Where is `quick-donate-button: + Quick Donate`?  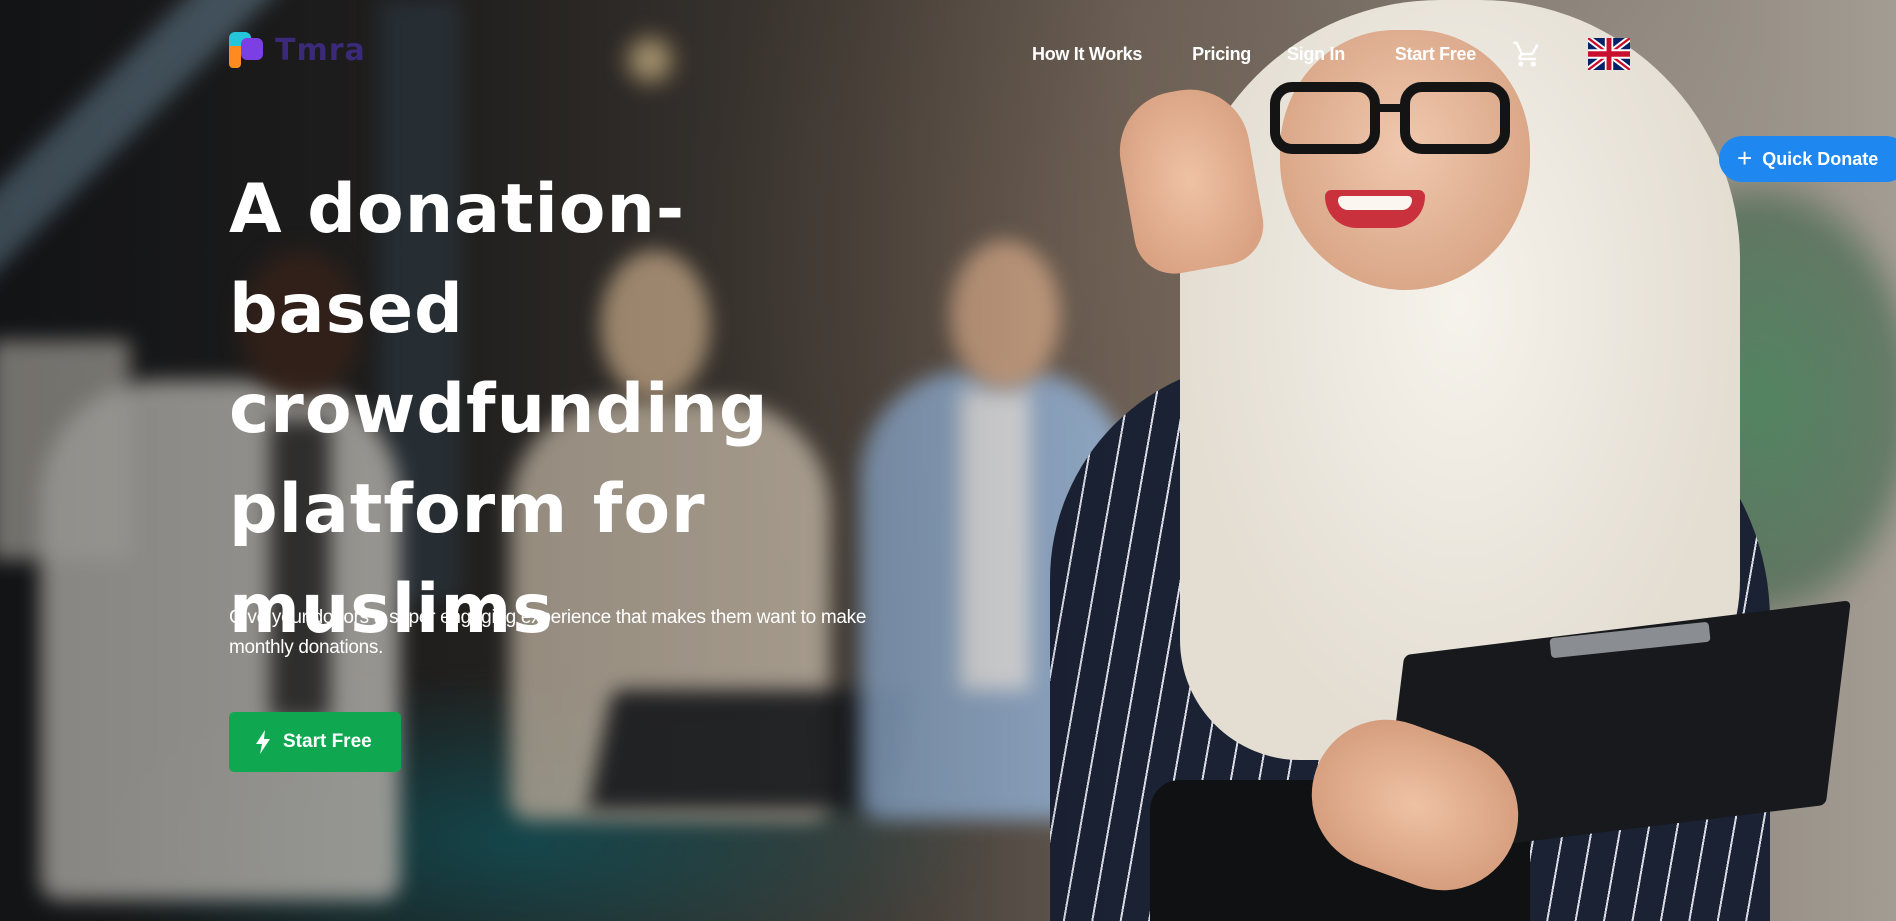
quick-donate-button: + Quick Donate is located at coordinates (1807, 159).